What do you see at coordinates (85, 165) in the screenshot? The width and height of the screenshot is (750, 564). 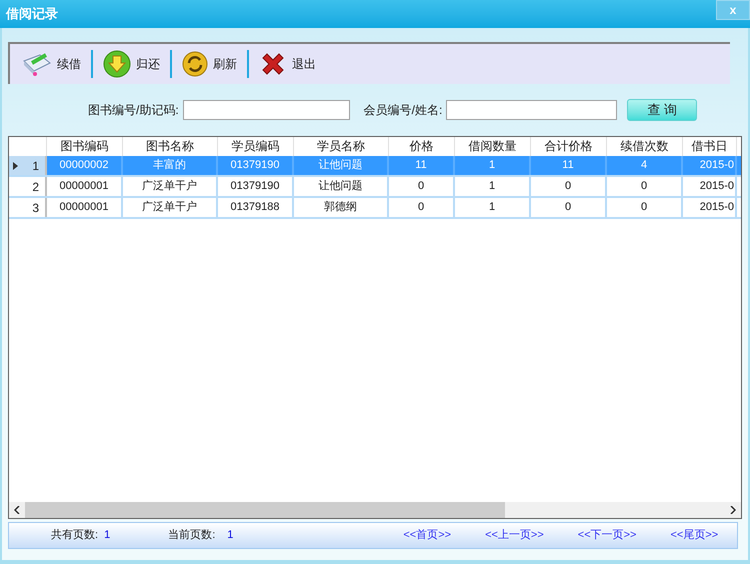 I see `table-cell: 00000002` at bounding box center [85, 165].